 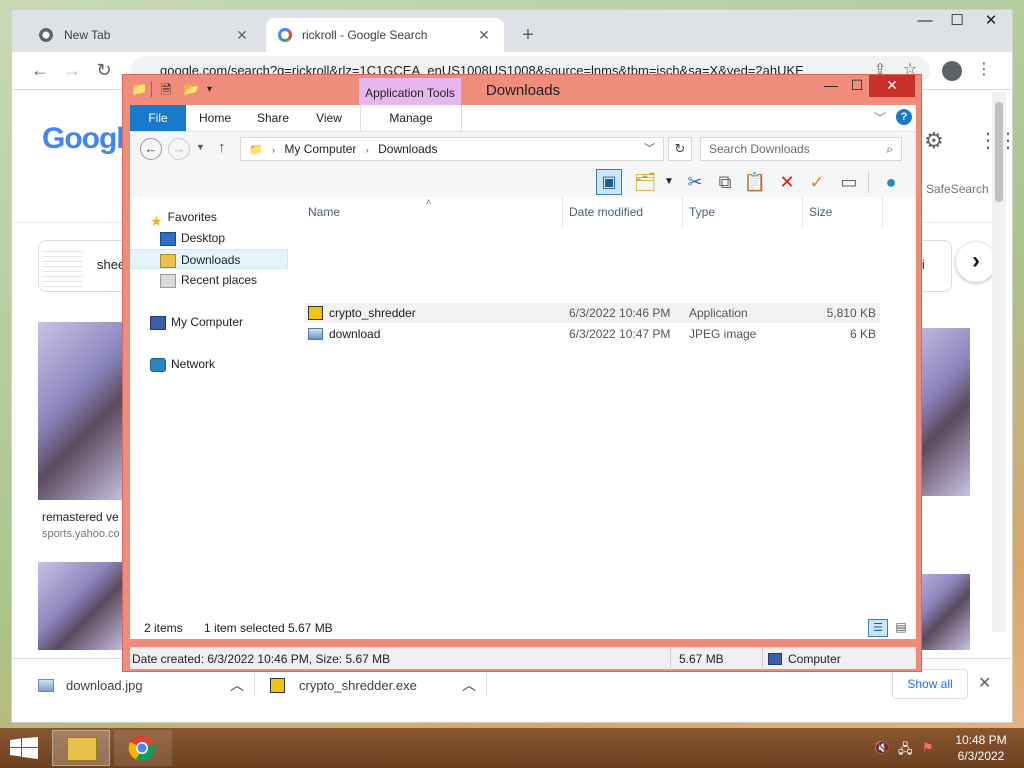 I want to click on nav-favorites: ★ Favorites, so click(x=210, y=218).